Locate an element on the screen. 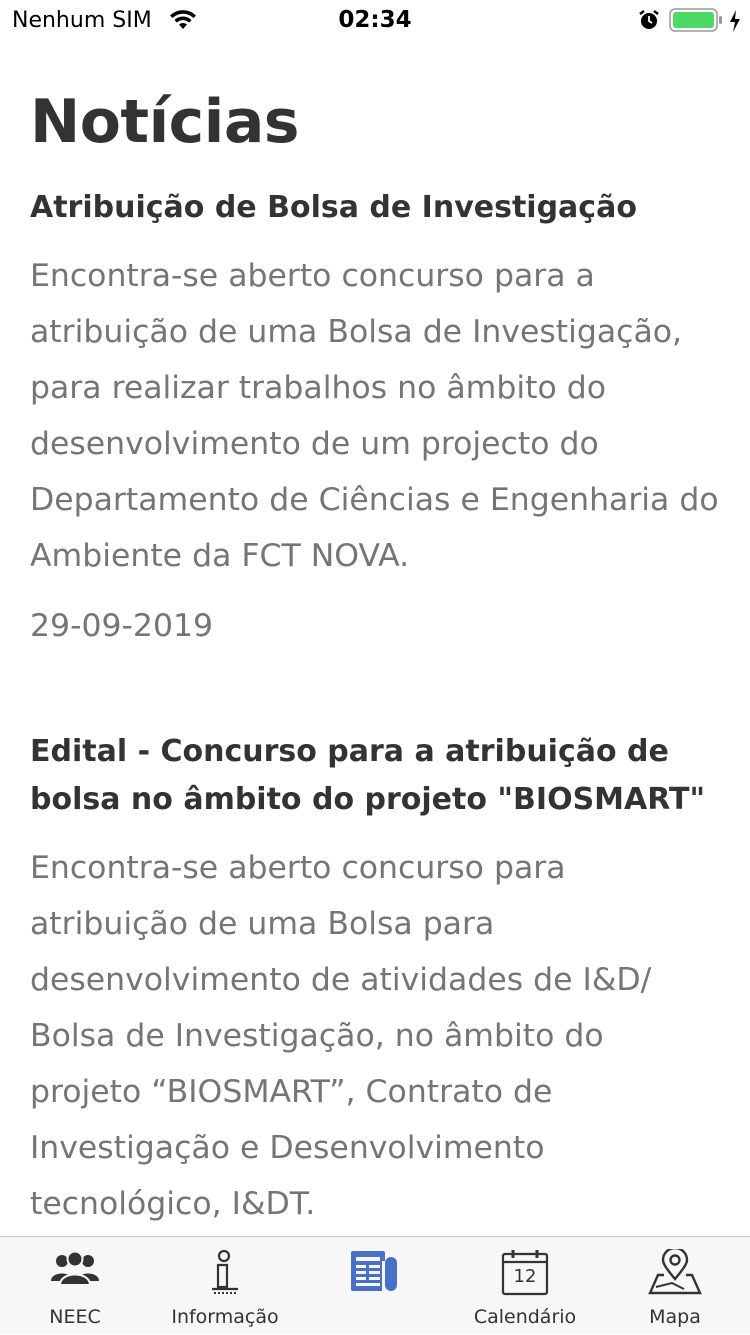 The image size is (750, 1335). news-title: Atribuição de Bolsa de Investigação is located at coordinates (333, 207).